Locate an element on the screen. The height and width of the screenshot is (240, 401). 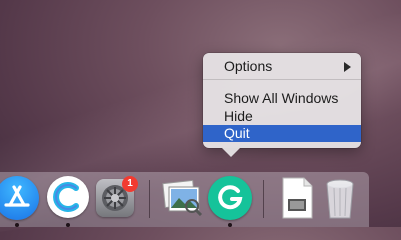
menu-item-label: Show All Windows is located at coordinates (281, 98).